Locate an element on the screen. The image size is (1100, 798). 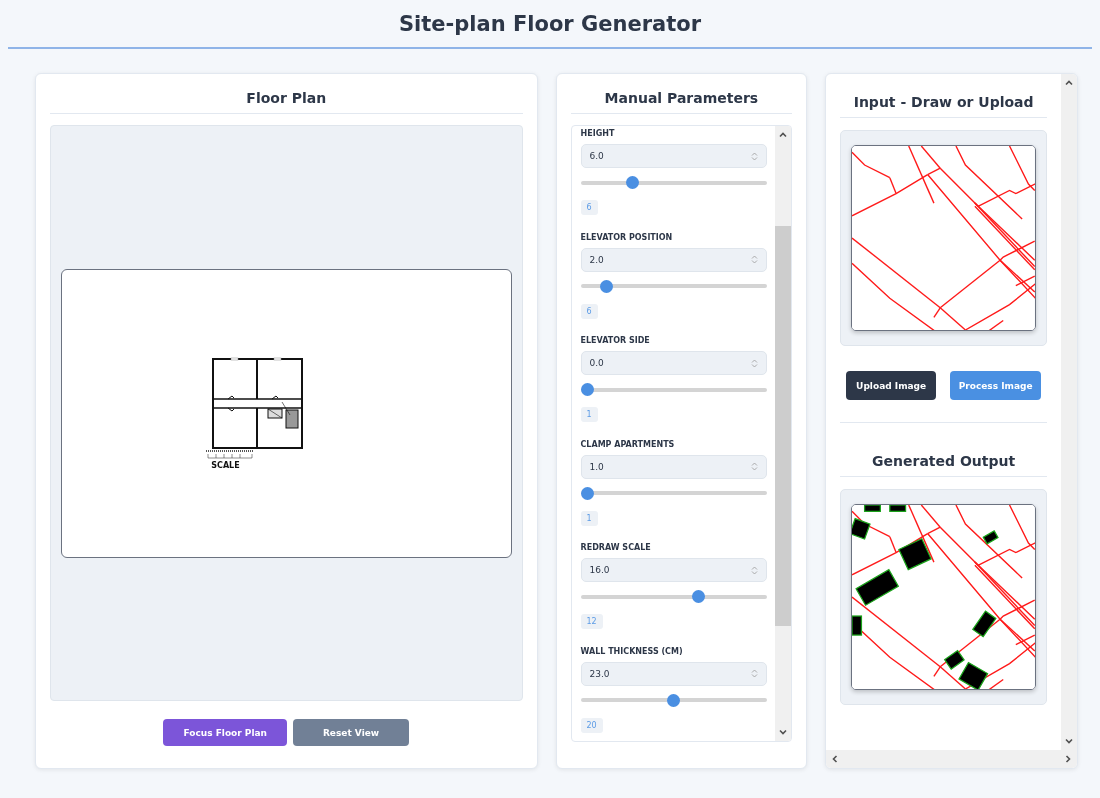
scroll-right-icon is located at coordinates (1068, 759).